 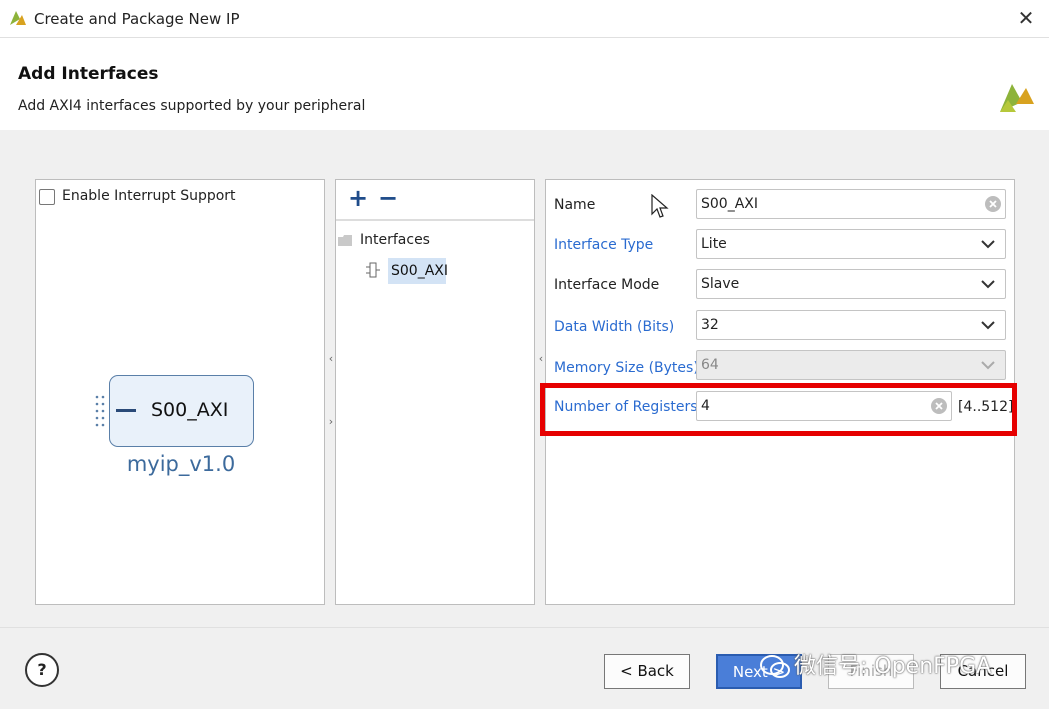 I want to click on interface-mode-select: Slave, so click(x=851, y=284).